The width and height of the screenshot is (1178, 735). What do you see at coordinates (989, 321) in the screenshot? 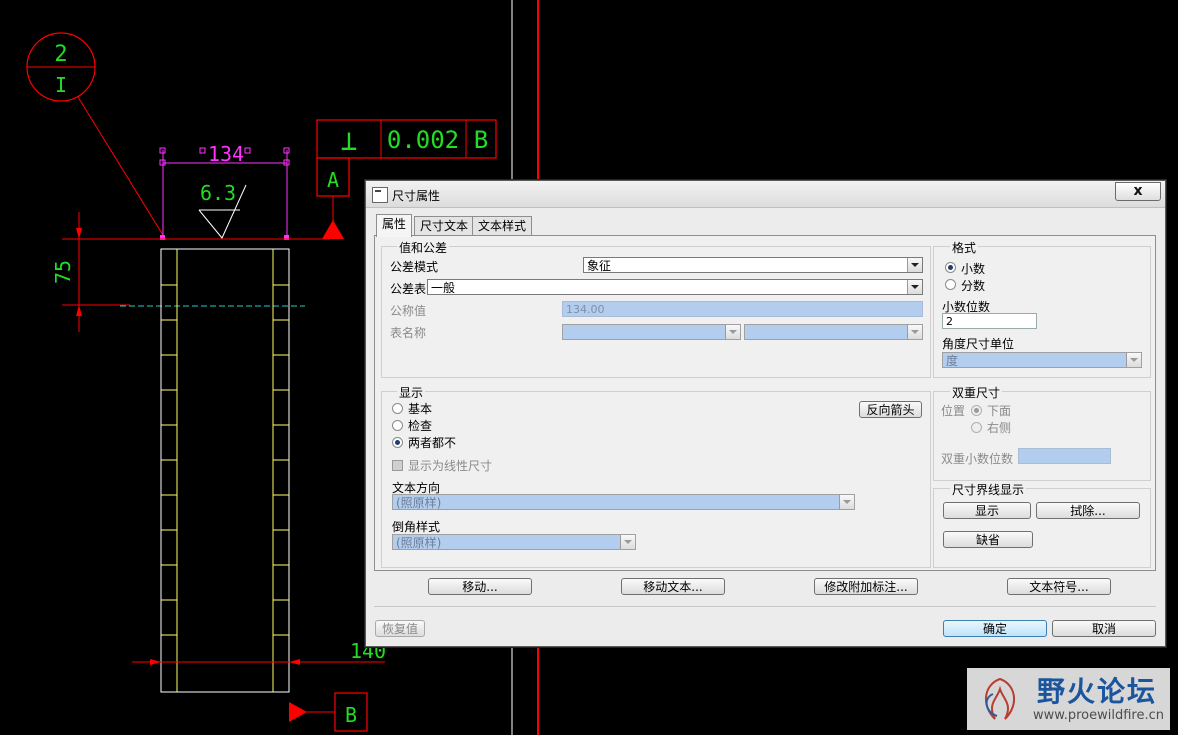
I see `decimals-input: 2` at bounding box center [989, 321].